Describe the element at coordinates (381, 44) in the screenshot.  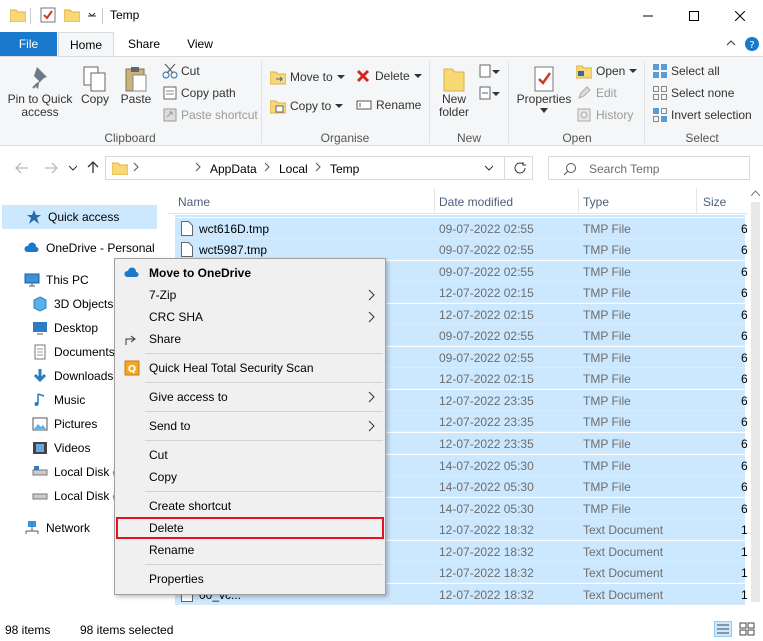
I see `ribbon-tabs: File Home Share View ?` at that location.